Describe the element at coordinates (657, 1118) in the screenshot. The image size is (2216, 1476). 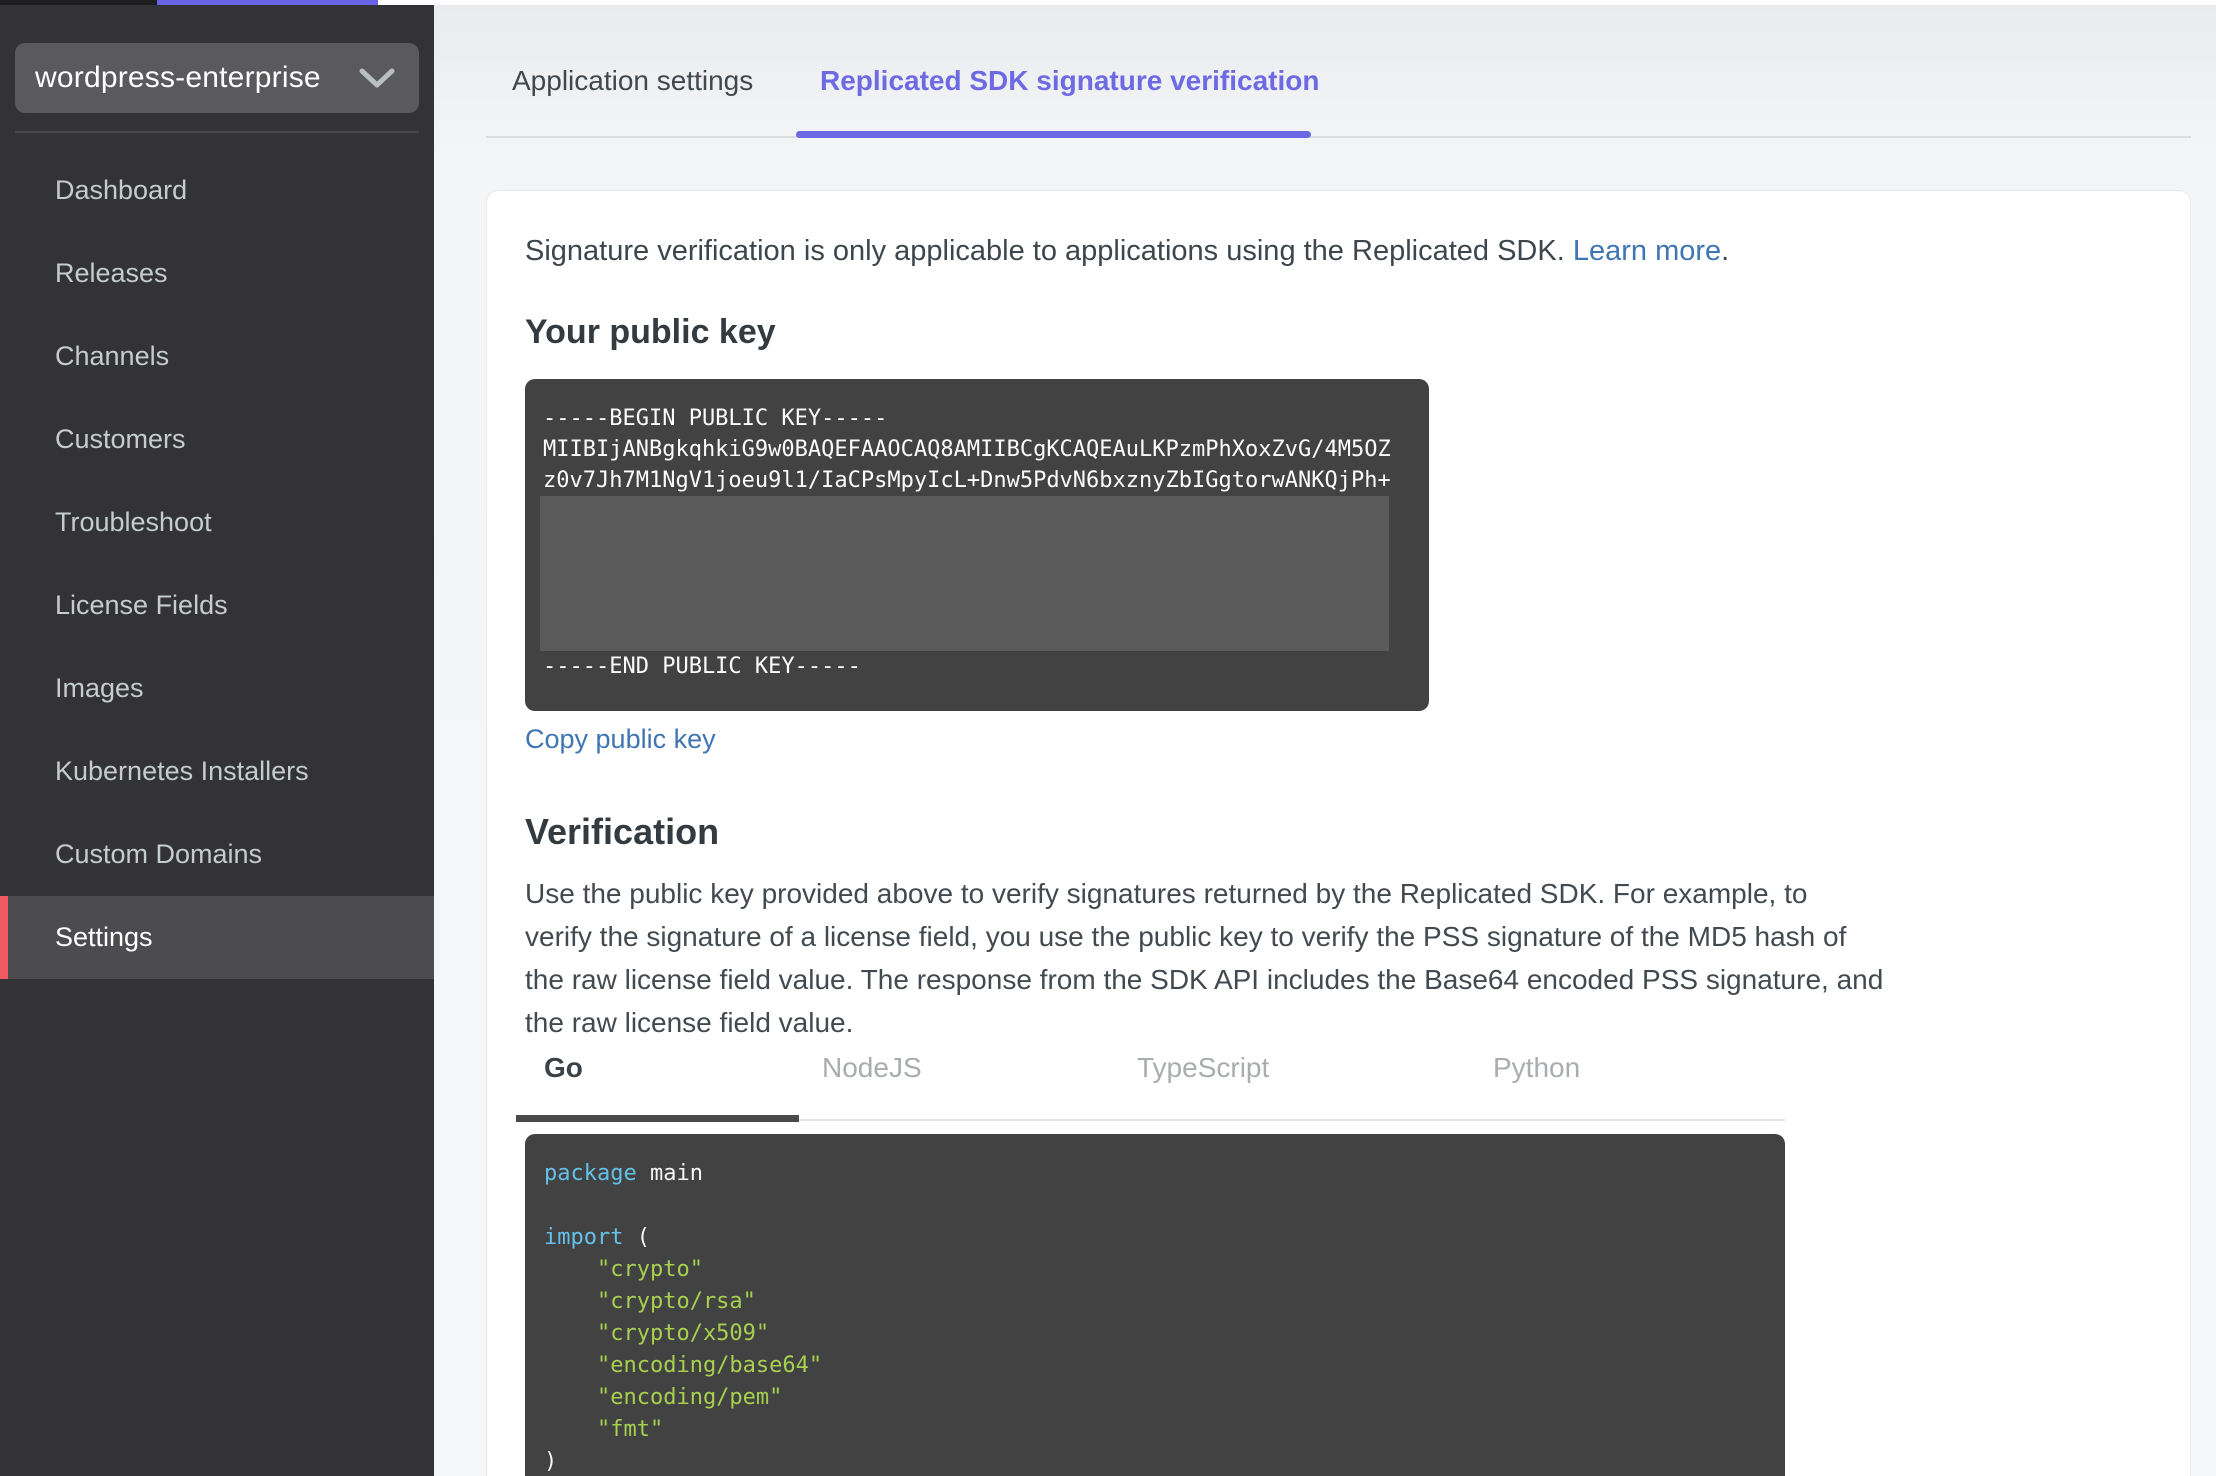
I see `code-active-tab-underline` at that location.